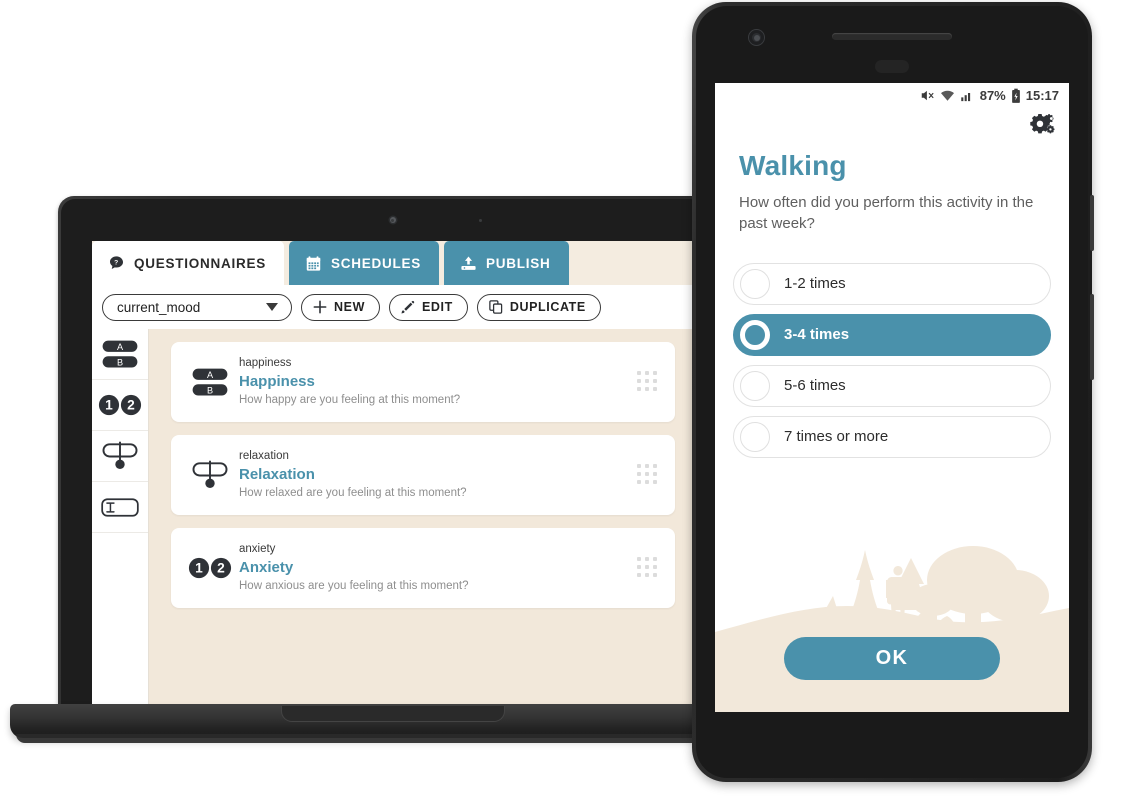  I want to click on phone-sensor, so click(892, 66).